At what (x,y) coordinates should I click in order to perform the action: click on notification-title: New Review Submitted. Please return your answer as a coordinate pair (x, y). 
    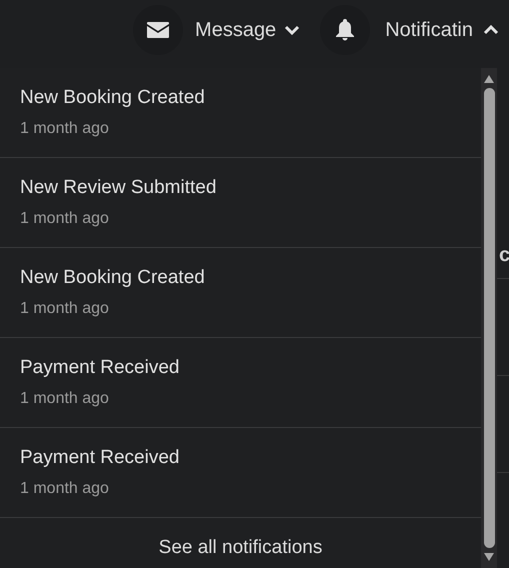
    Looking at the image, I should click on (119, 187).